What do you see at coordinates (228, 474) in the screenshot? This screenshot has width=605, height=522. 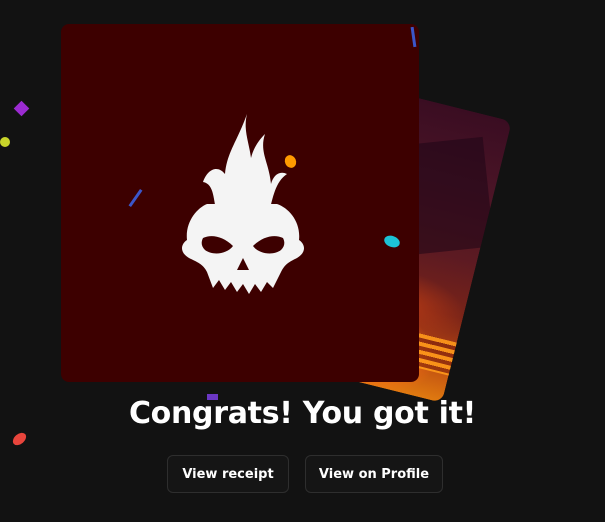 I see `view-receipt-button: View receipt` at bounding box center [228, 474].